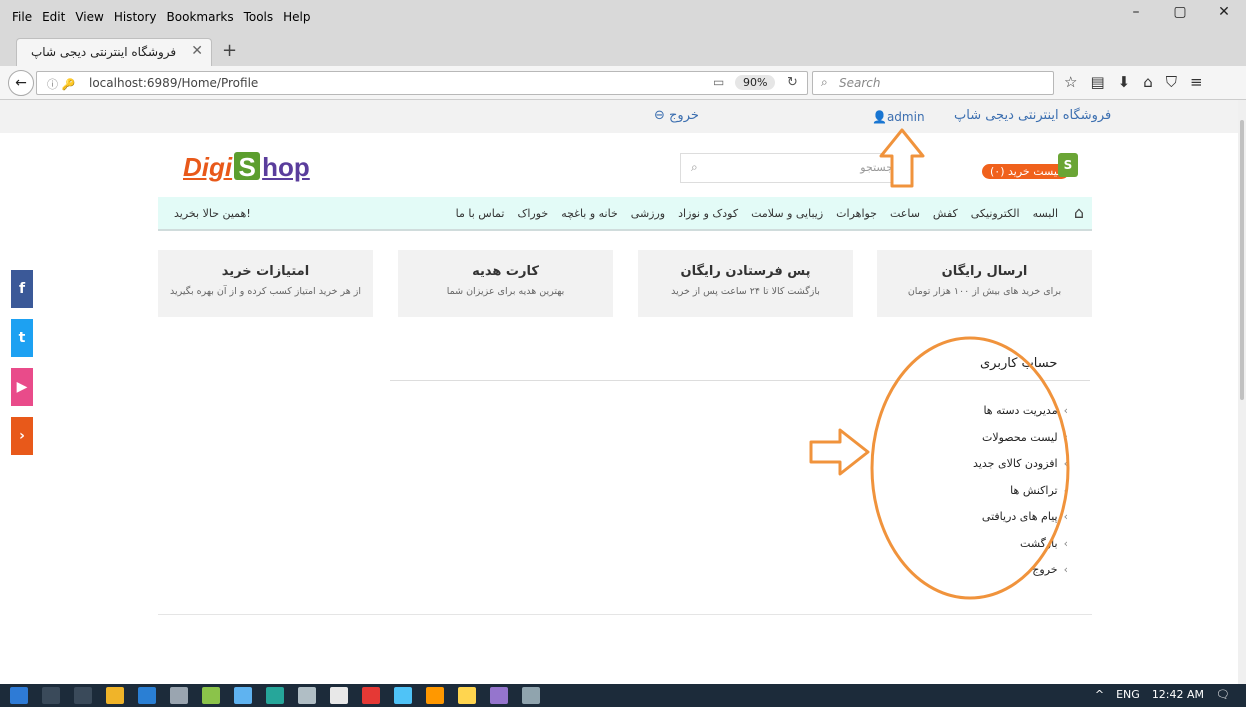 The width and height of the screenshot is (1246, 707). I want to click on clock: 12:42 AM, so click(1178, 694).